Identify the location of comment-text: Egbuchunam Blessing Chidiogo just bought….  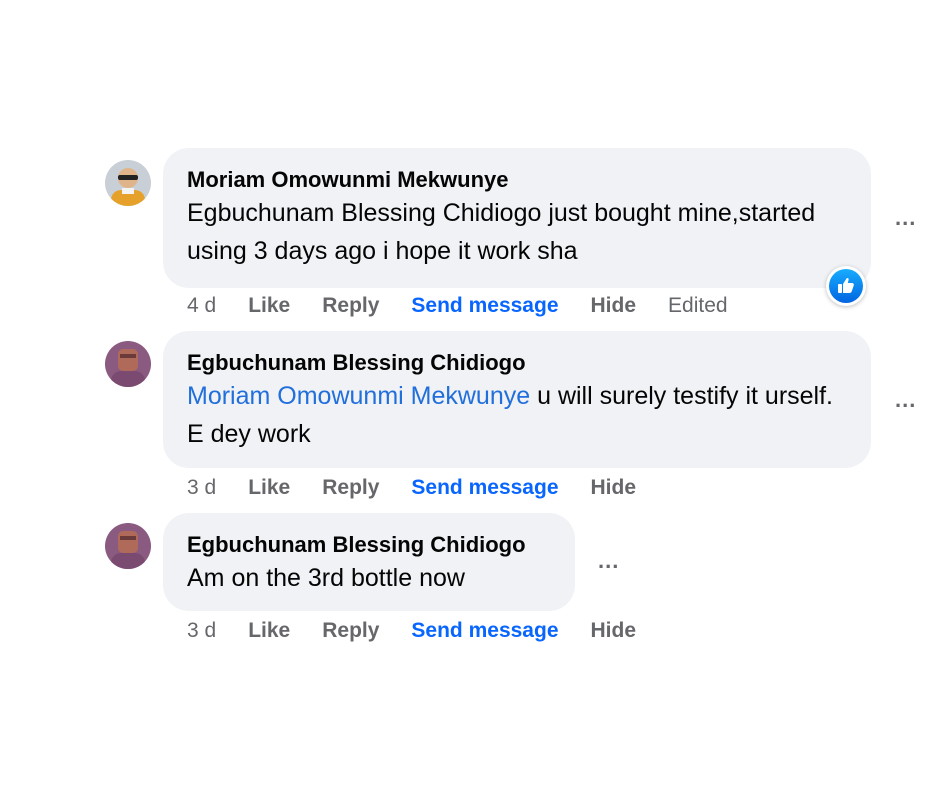
(501, 232).